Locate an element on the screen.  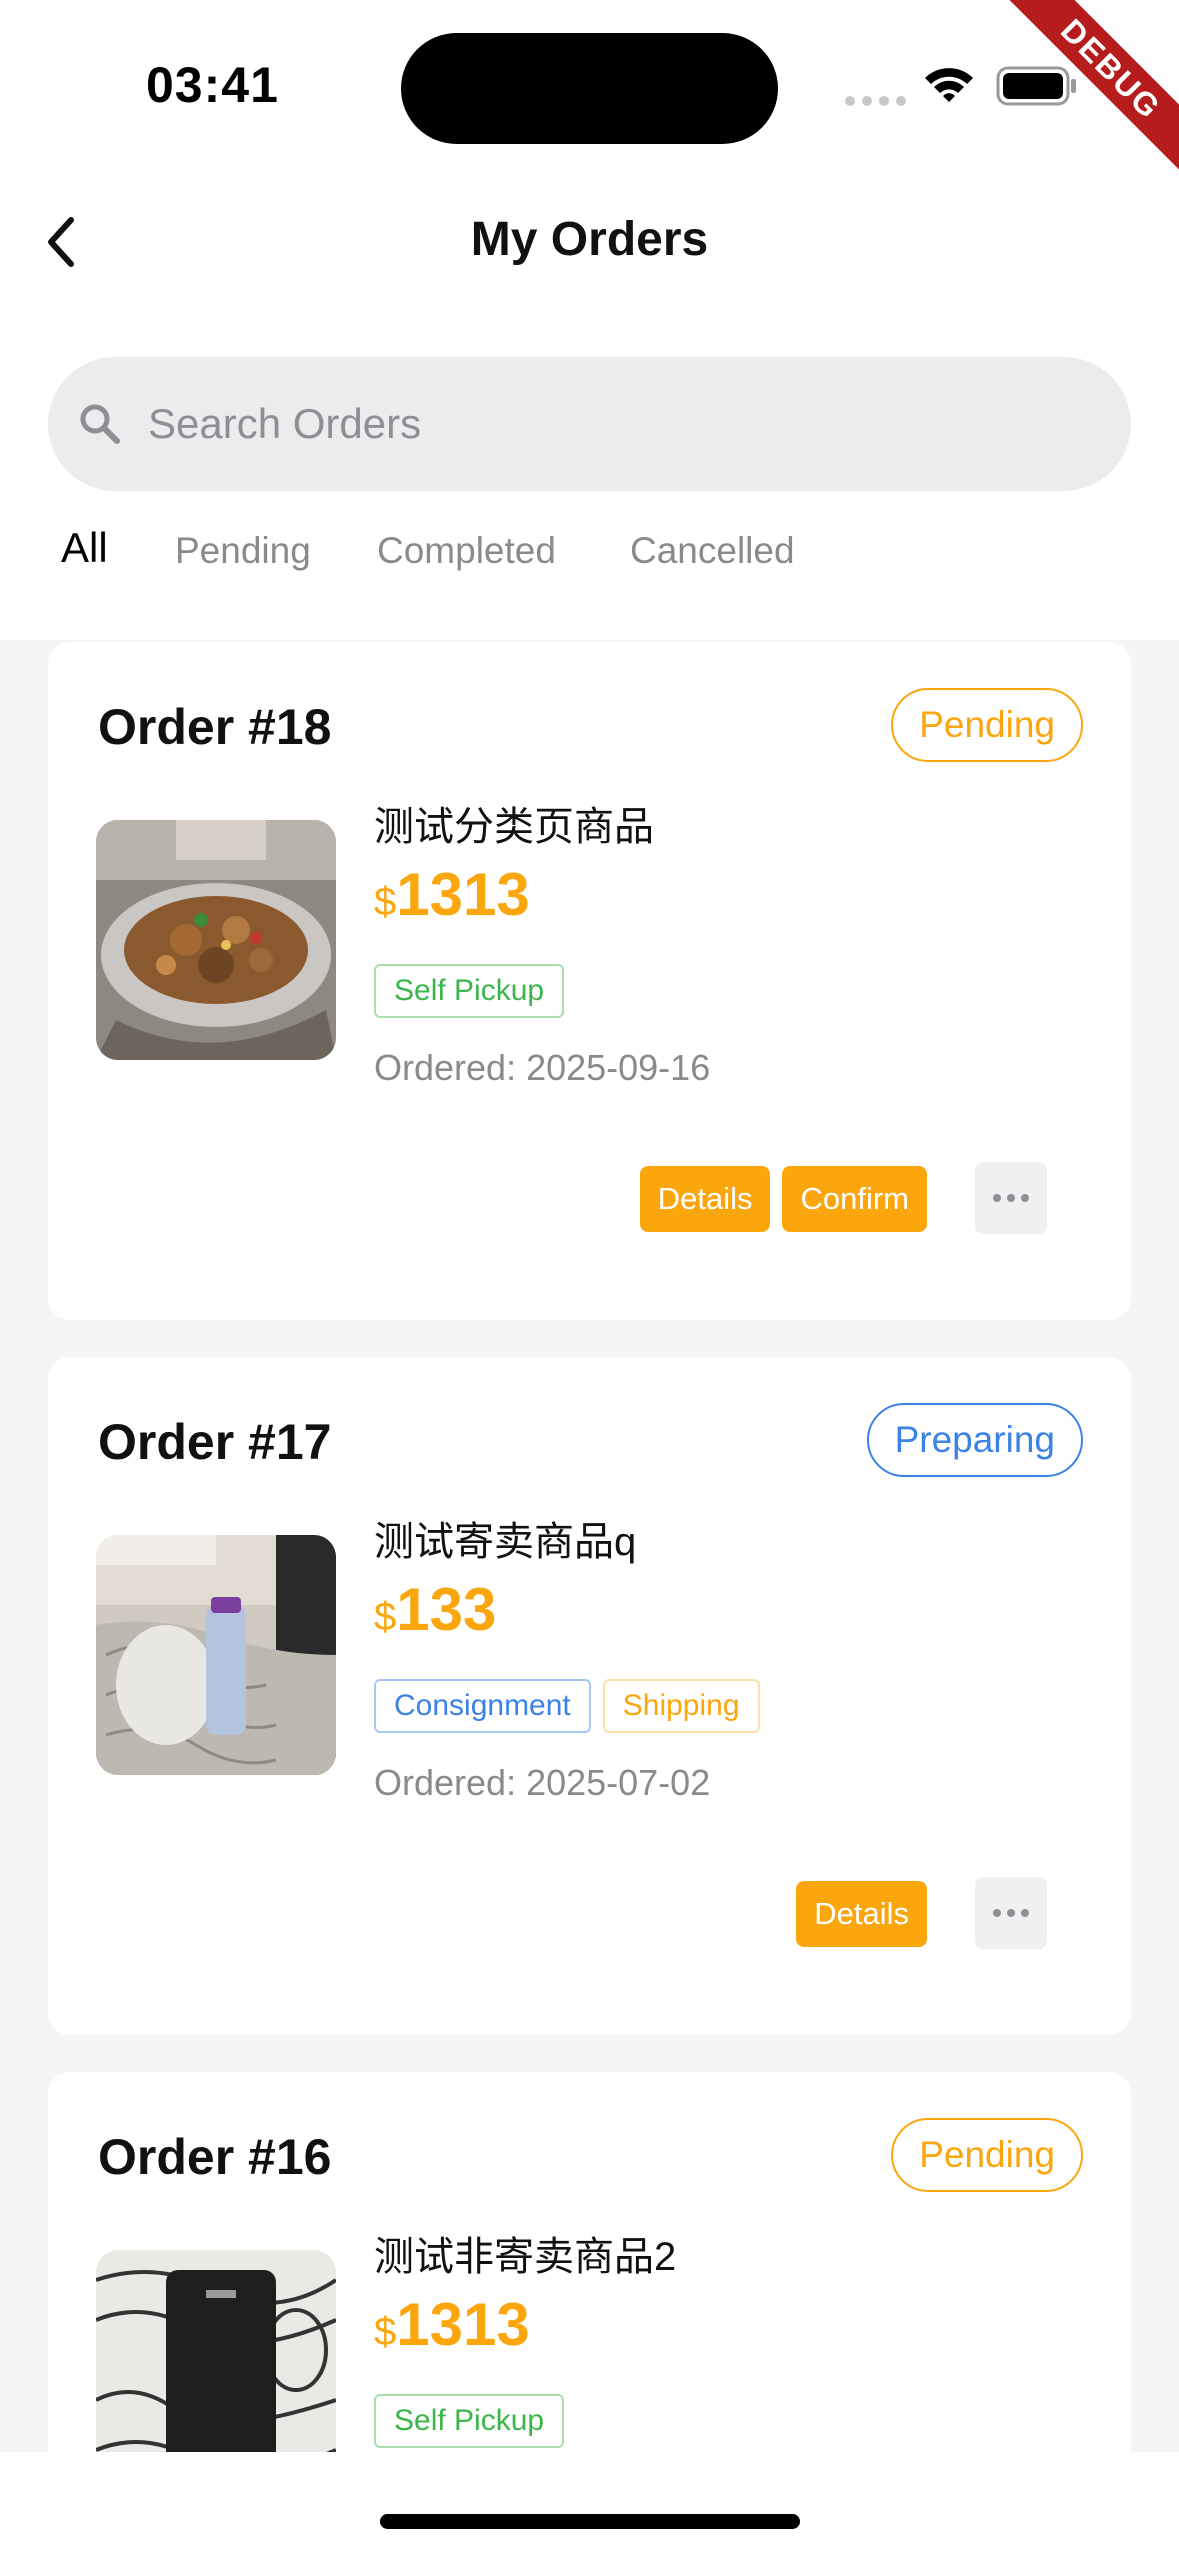
order-date: Ordered: 2025-07-02 is located at coordinates (542, 1782).